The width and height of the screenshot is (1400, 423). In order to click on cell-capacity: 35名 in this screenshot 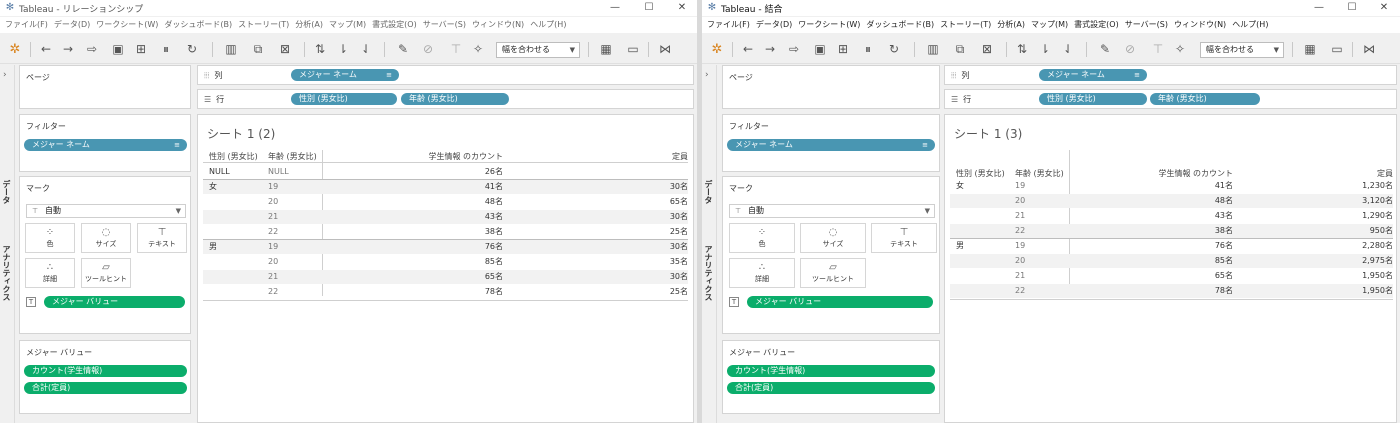, I will do `click(638, 262)`.